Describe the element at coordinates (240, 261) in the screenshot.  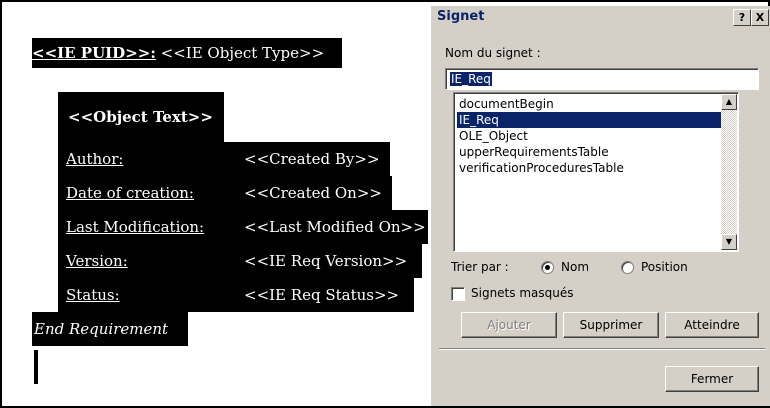
I see `version-row: Version: <<IE Req Version>>` at that location.